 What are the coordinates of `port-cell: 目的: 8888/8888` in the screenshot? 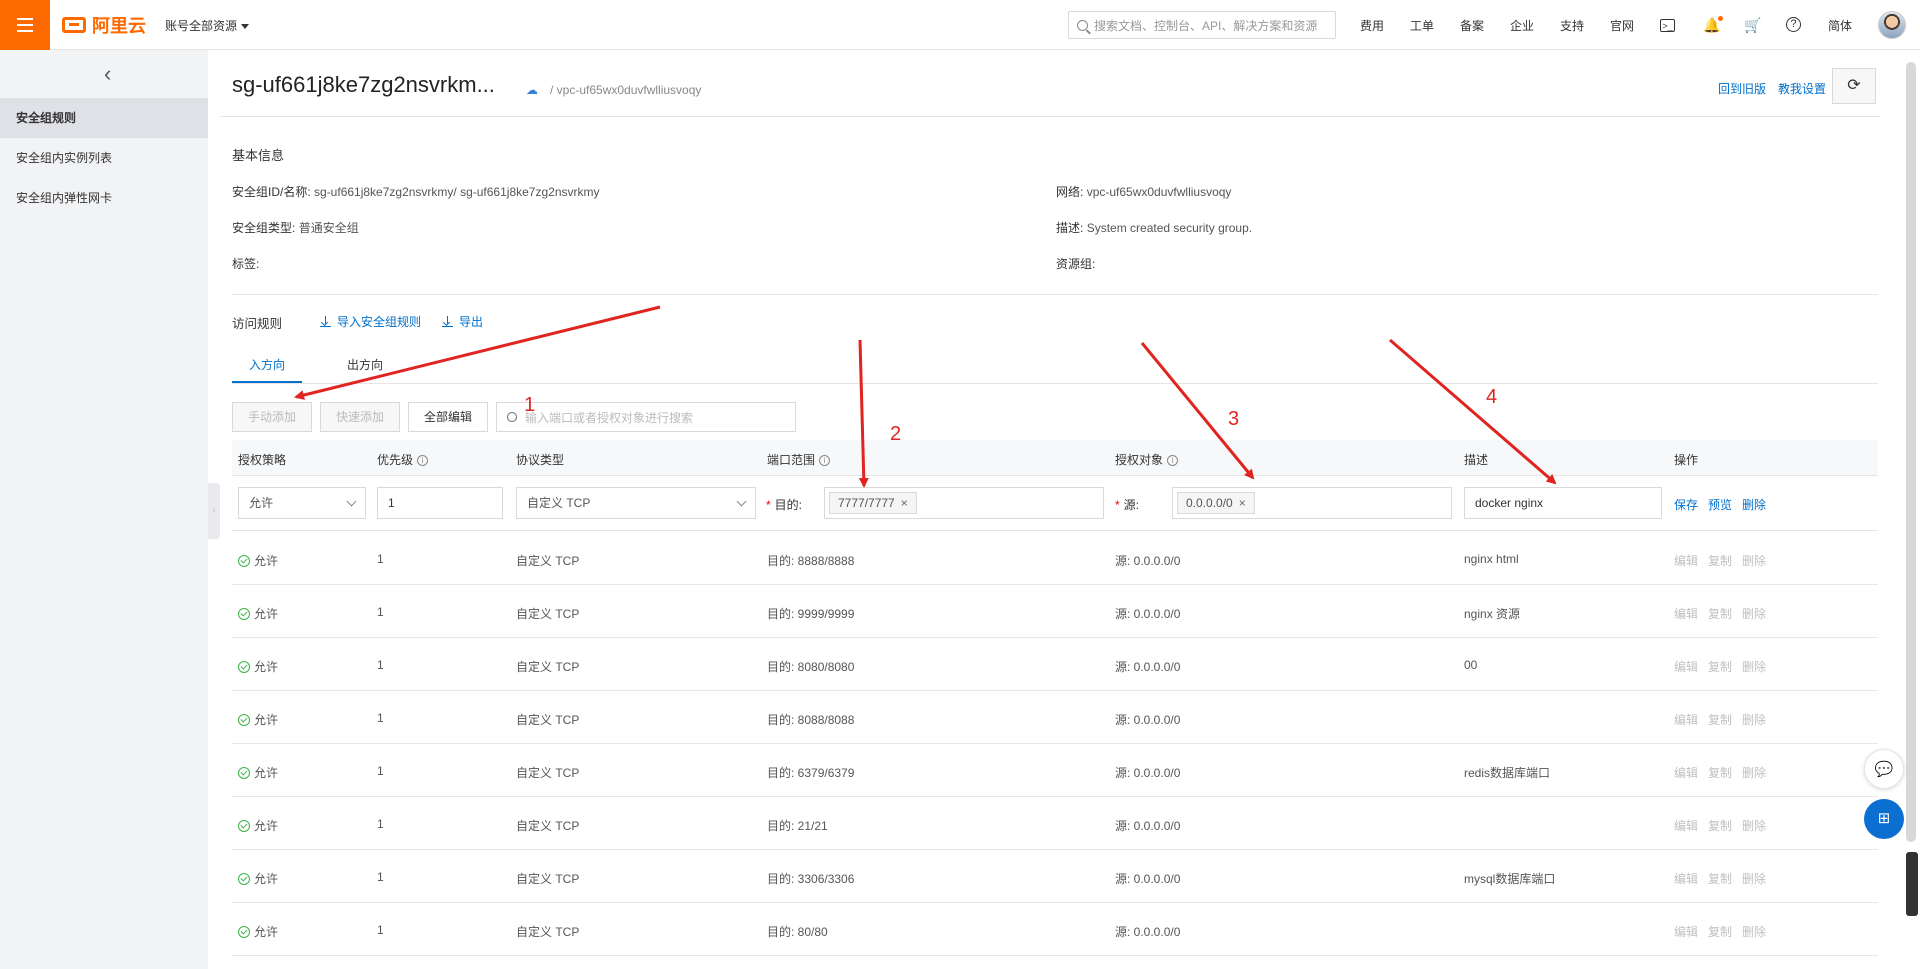 It's located at (811, 561).